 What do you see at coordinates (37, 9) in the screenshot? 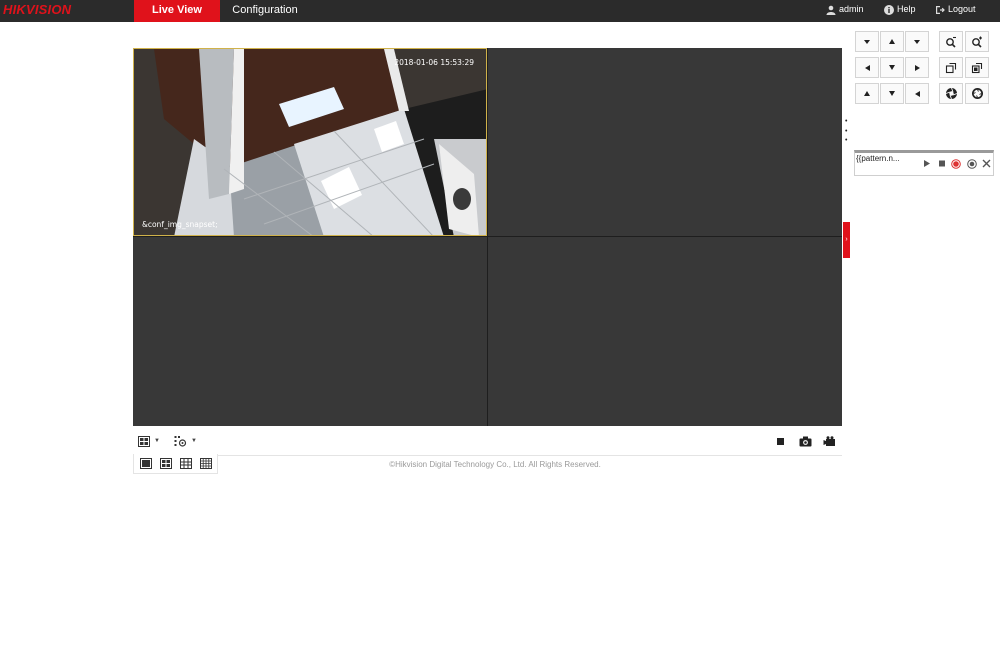
I see `brand-logo: HIKVISION` at bounding box center [37, 9].